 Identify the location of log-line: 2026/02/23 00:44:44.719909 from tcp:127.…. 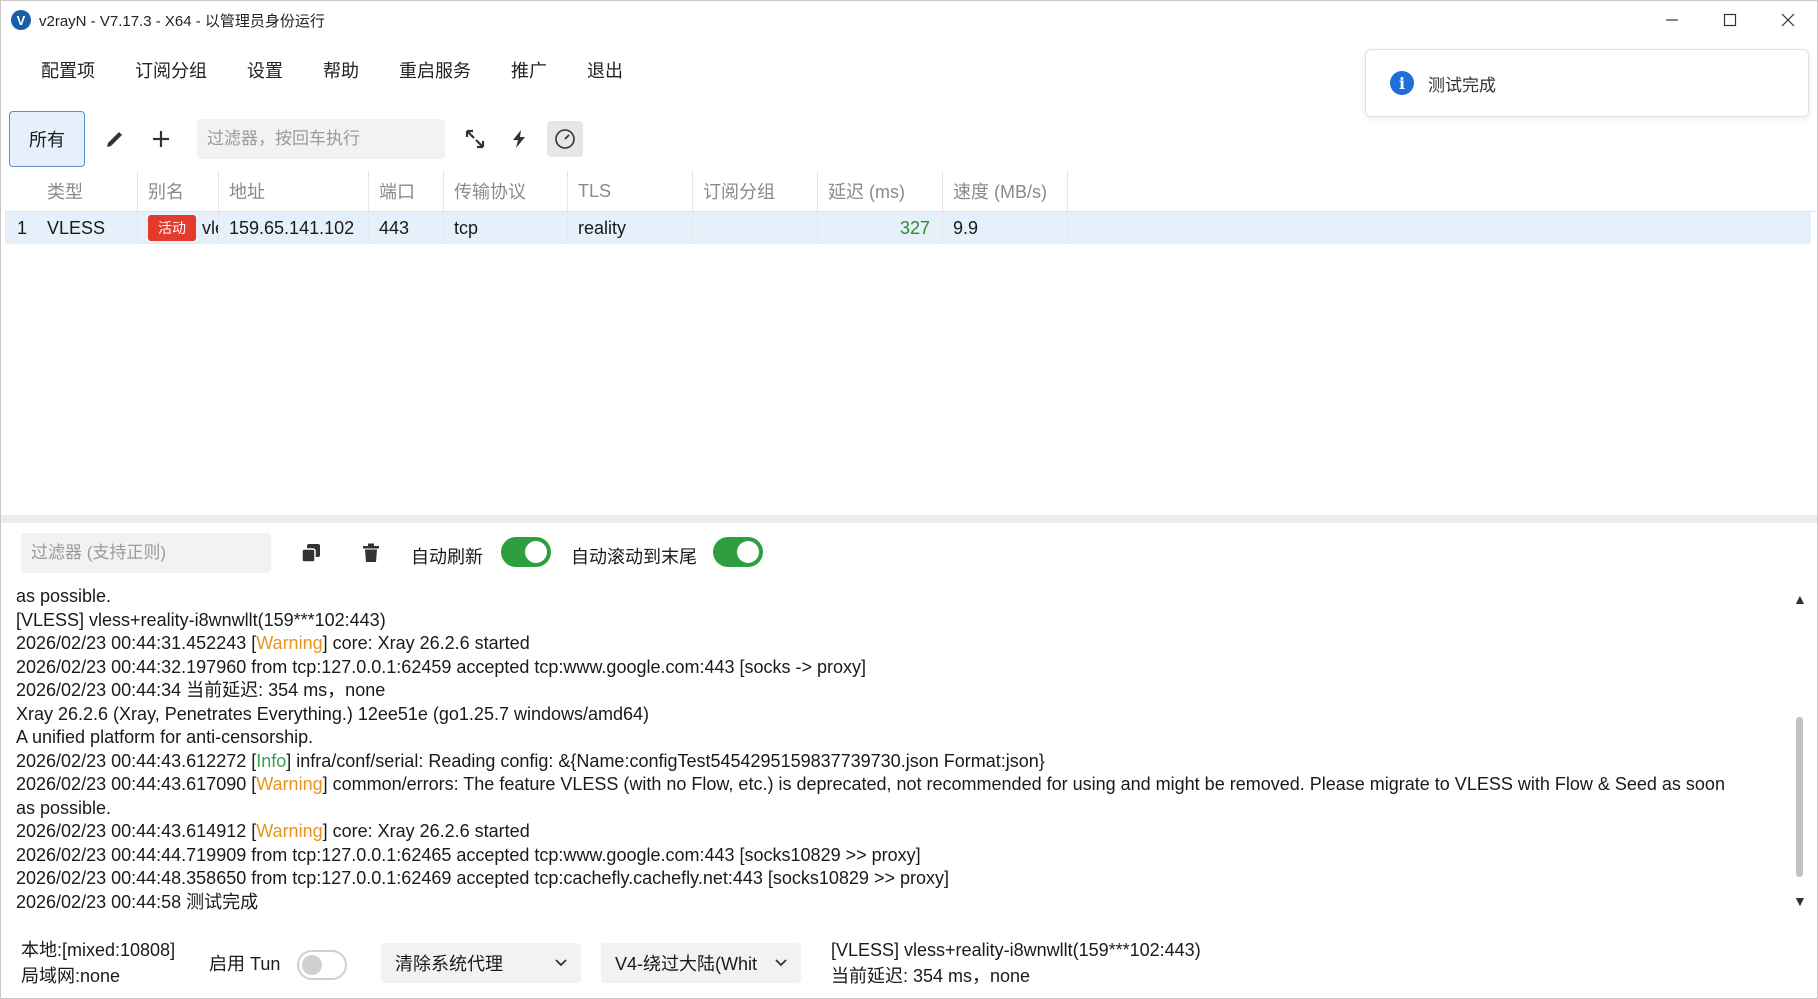
(468, 854).